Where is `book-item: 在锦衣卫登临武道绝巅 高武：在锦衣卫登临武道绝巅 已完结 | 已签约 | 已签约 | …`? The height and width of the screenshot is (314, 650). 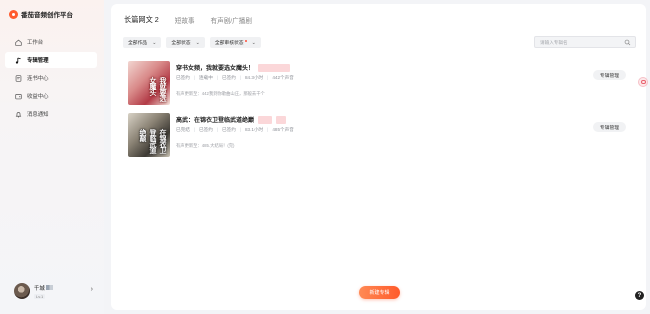 book-item: 在锦衣卫登临武道绝巅 高武：在锦衣卫登临武道绝巅 已完结 | 已签约 | 已签约 | … is located at coordinates (380, 136).